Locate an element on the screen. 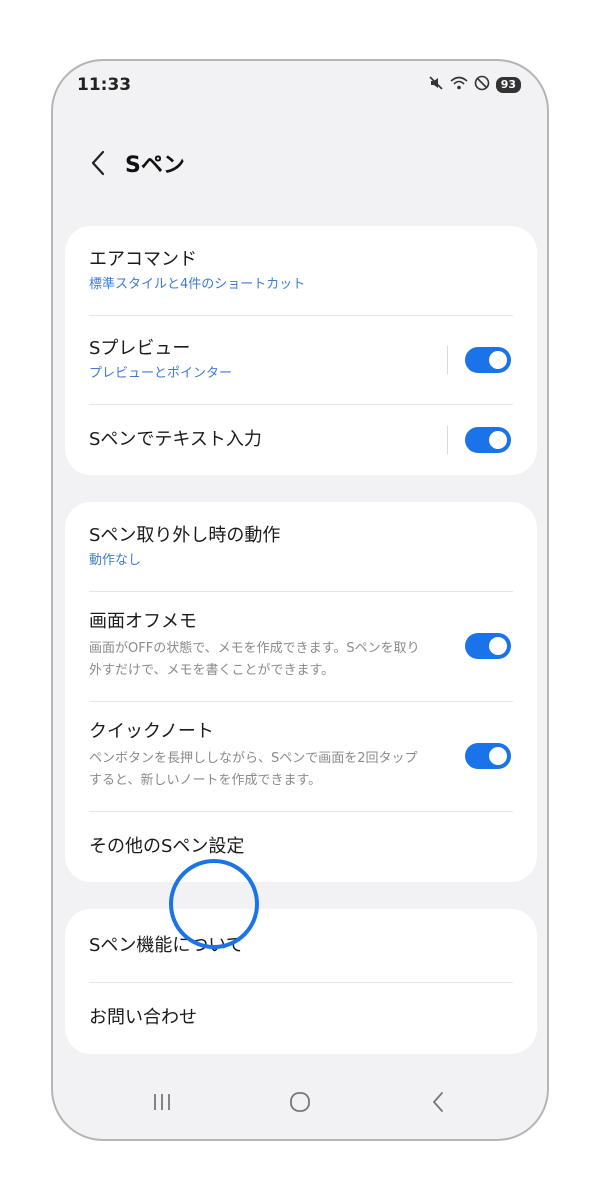 The width and height of the screenshot is (600, 1200). settings-card-3: Sペン機能について お問い合わせ is located at coordinates (301, 981).